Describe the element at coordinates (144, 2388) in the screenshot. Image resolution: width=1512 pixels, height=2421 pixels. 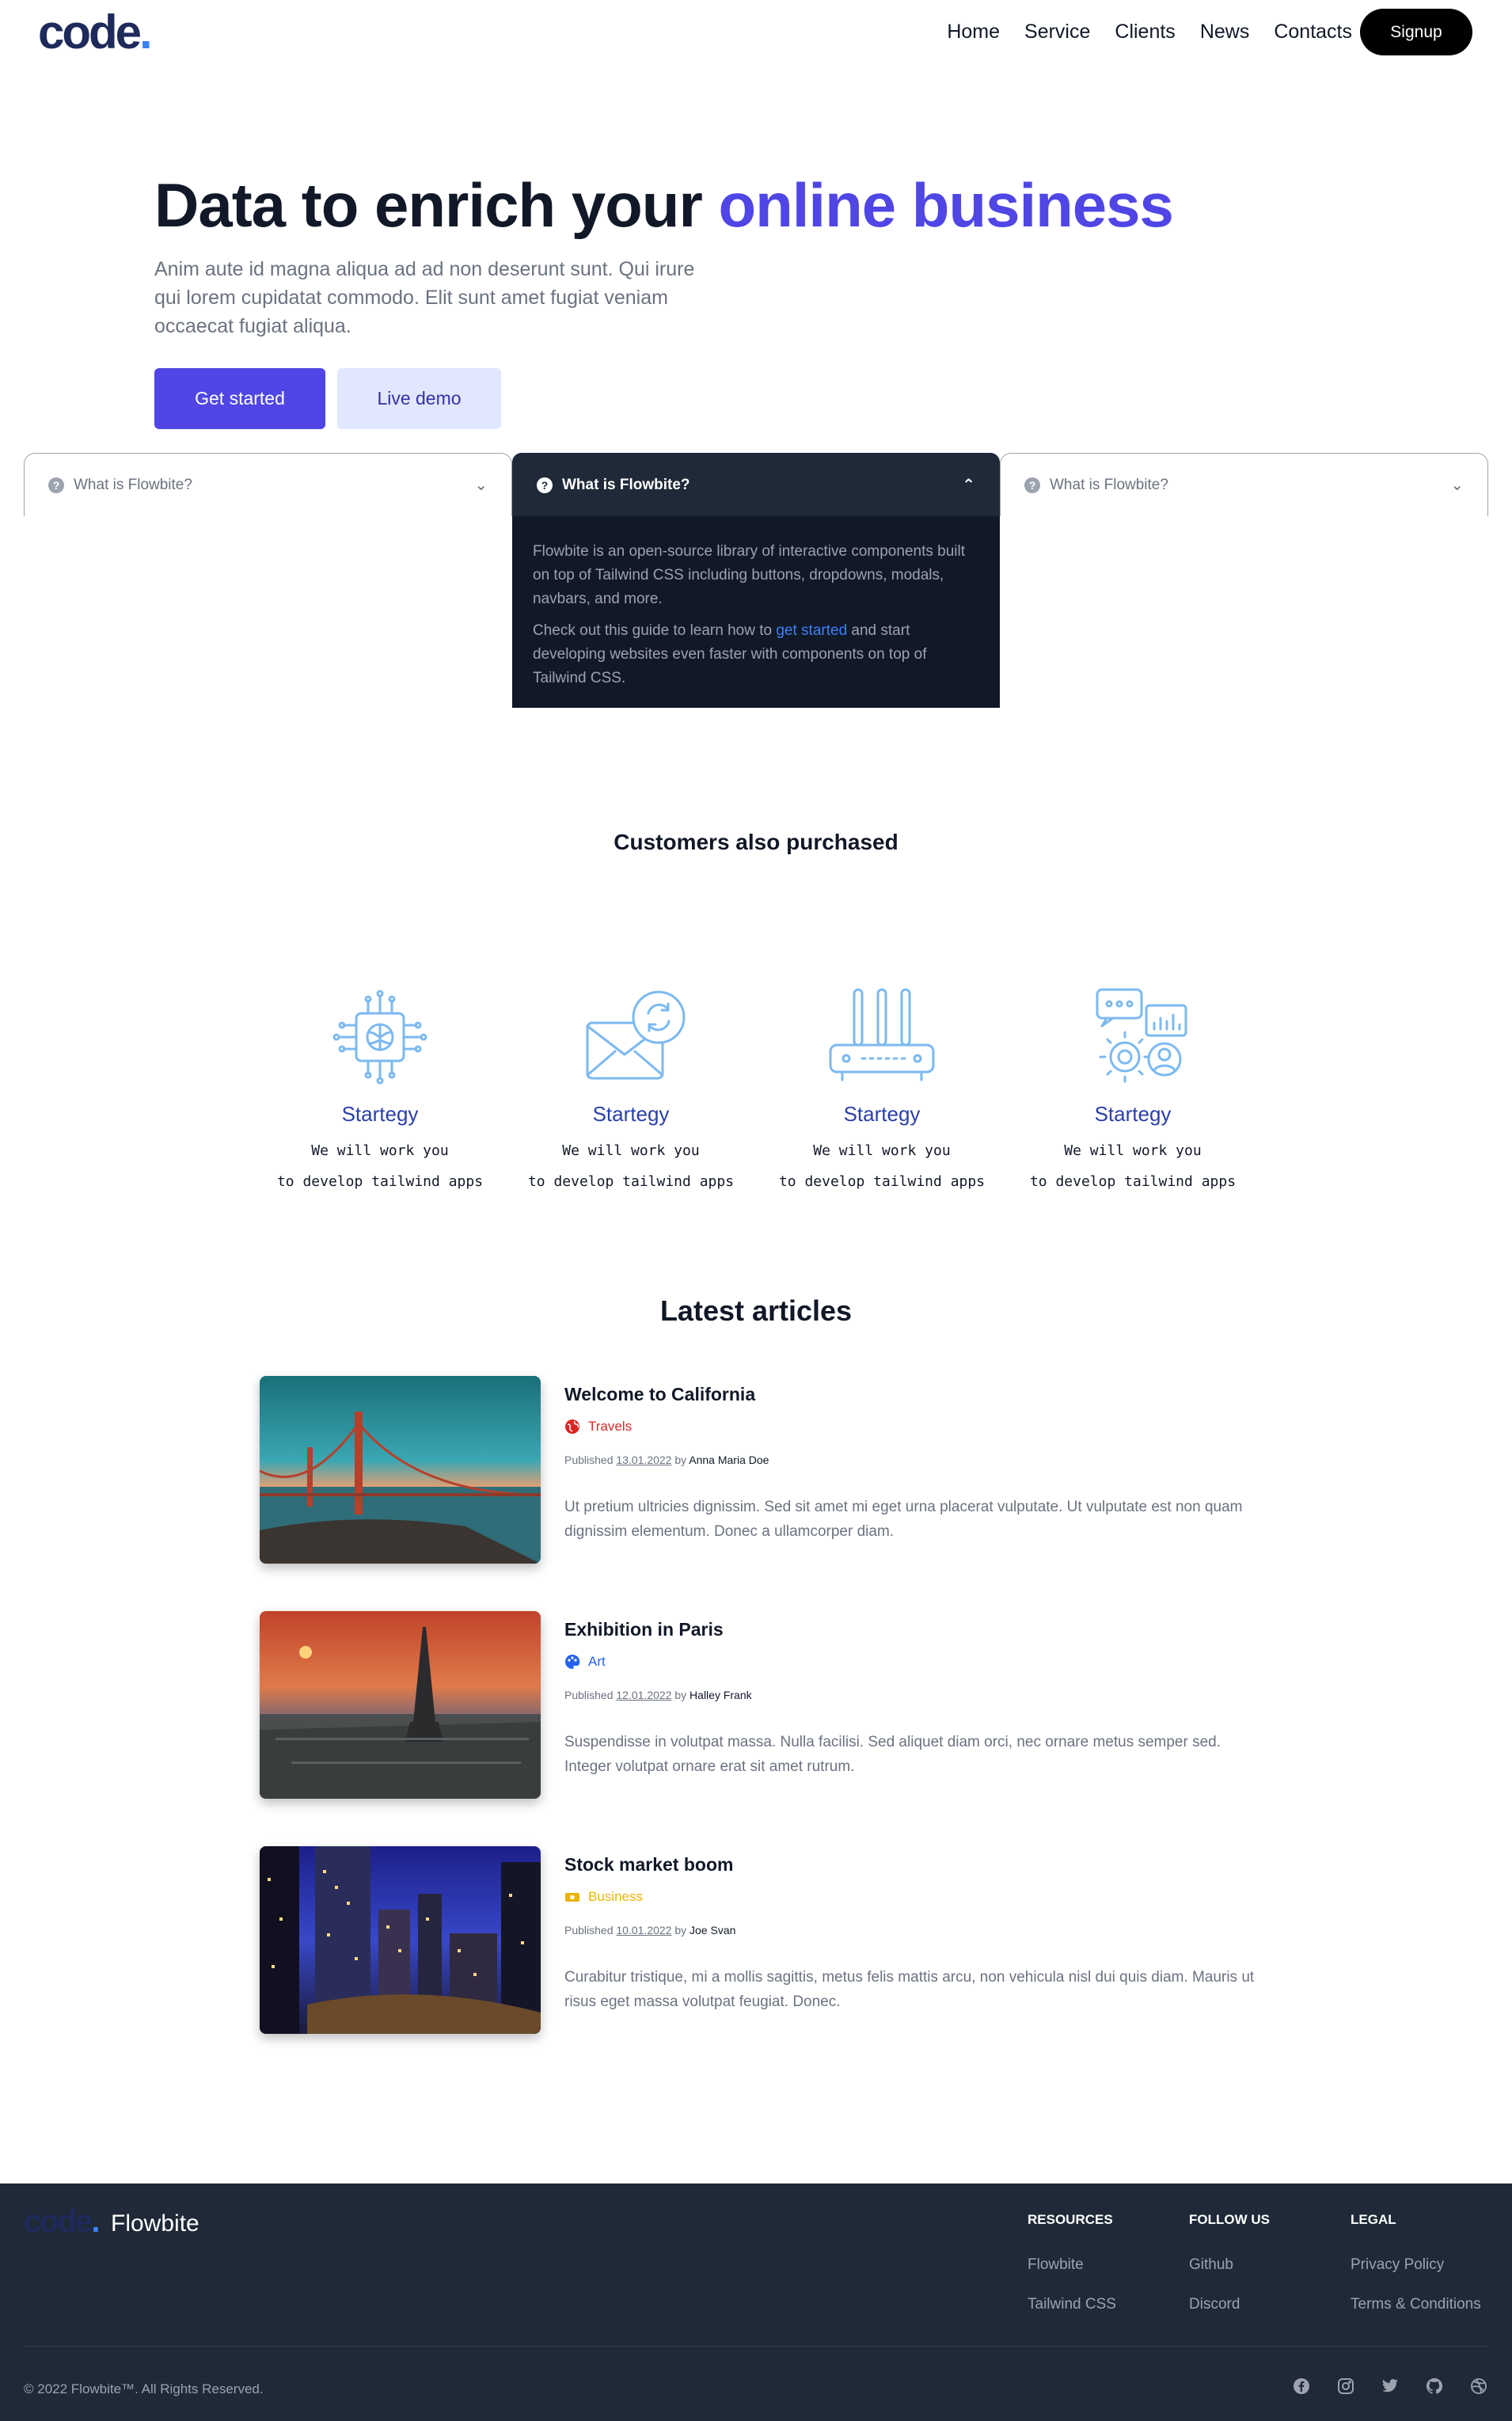
I see `copyright-text: © 2022 Flowbite™. All Rights Reserved.` at that location.